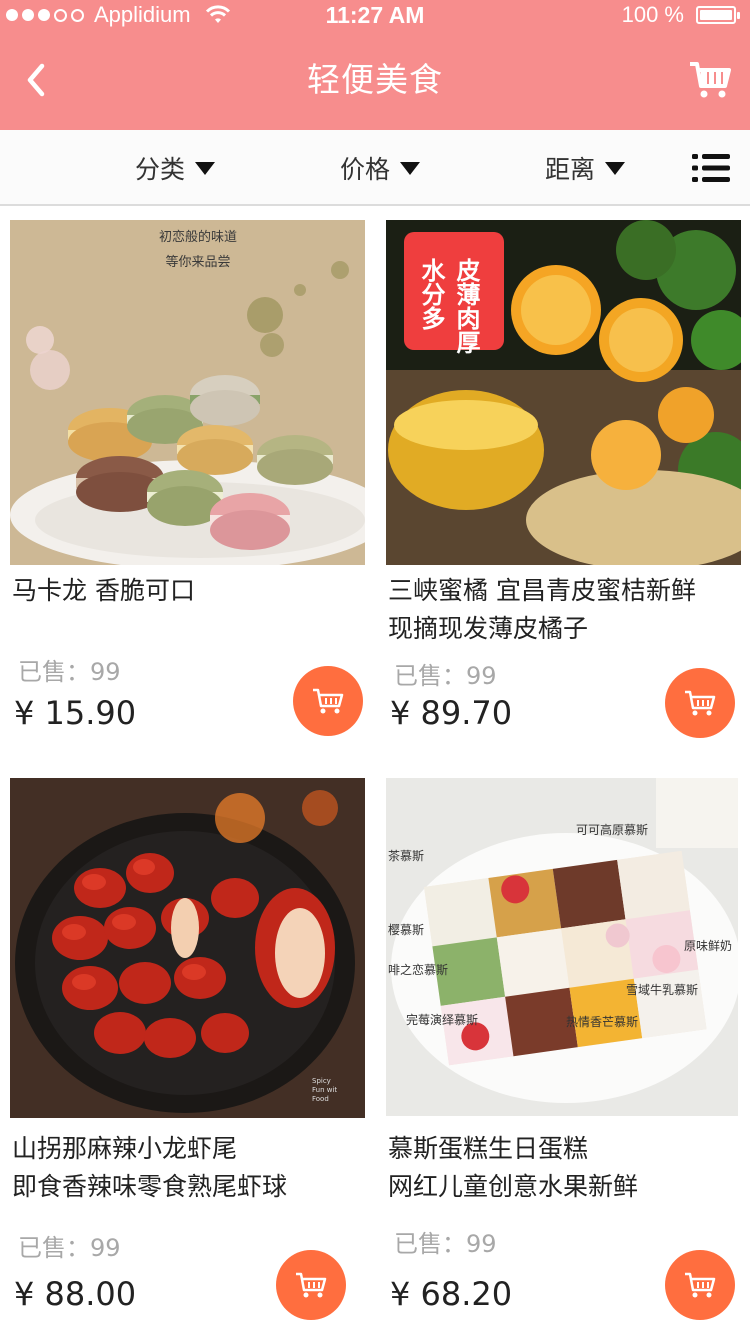 The image size is (750, 1334). Describe the element at coordinates (324, 1090) in the screenshot. I see `image-caption: Fun wit` at that location.